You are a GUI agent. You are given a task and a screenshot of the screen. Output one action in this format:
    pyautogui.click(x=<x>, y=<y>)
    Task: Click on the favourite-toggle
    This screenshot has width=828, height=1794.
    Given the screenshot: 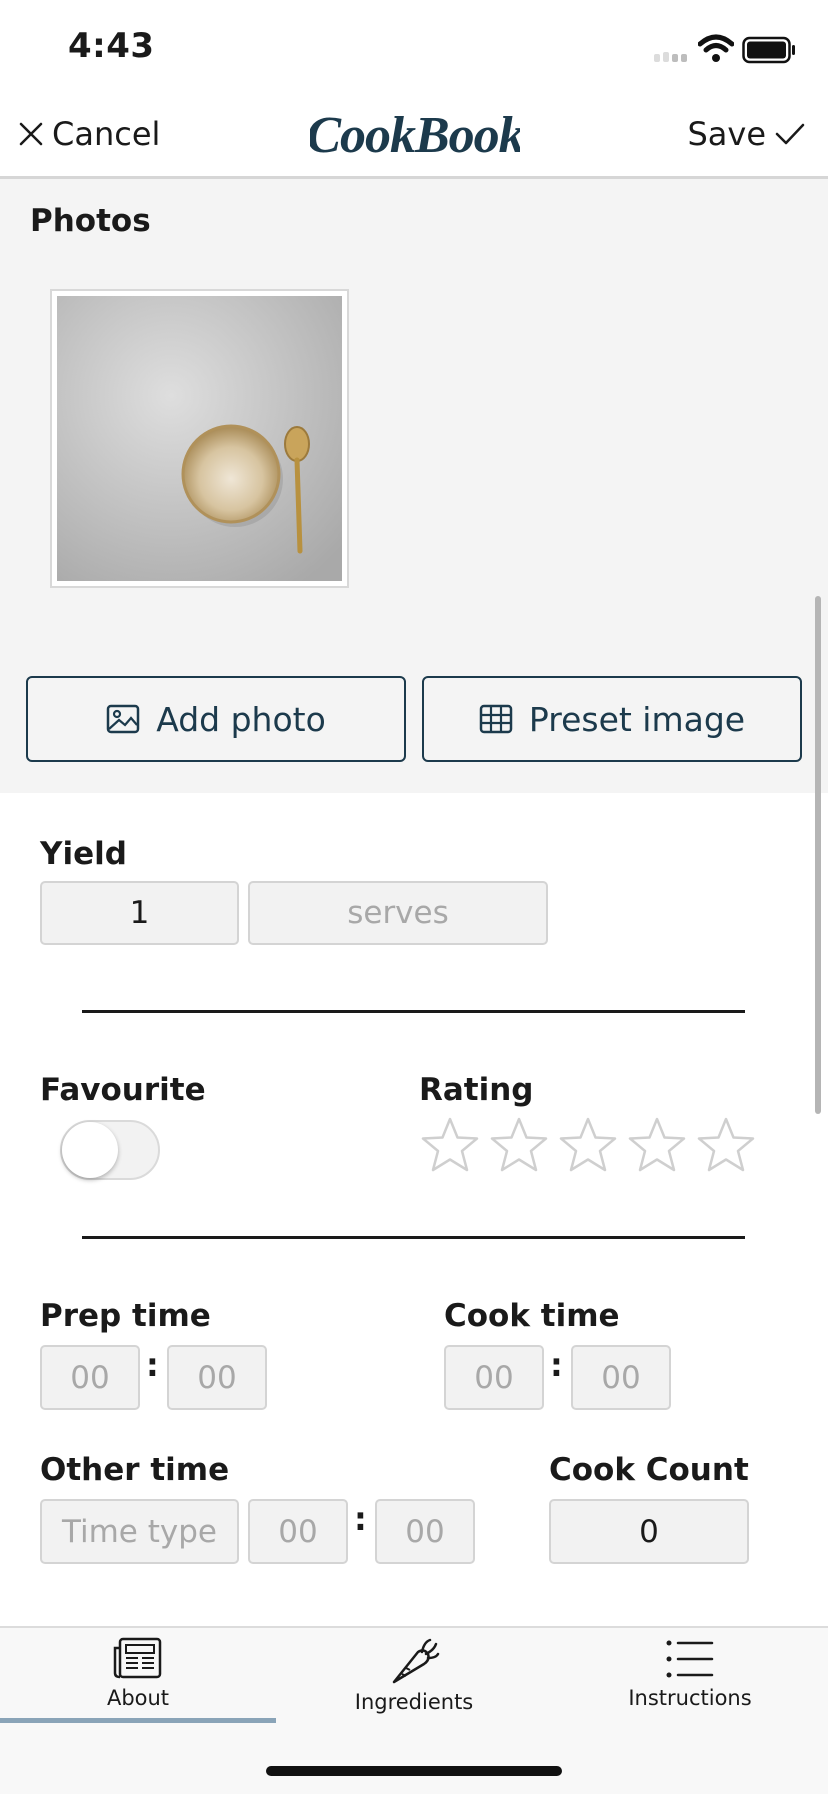 What is the action you would take?
    pyautogui.click(x=110, y=1150)
    